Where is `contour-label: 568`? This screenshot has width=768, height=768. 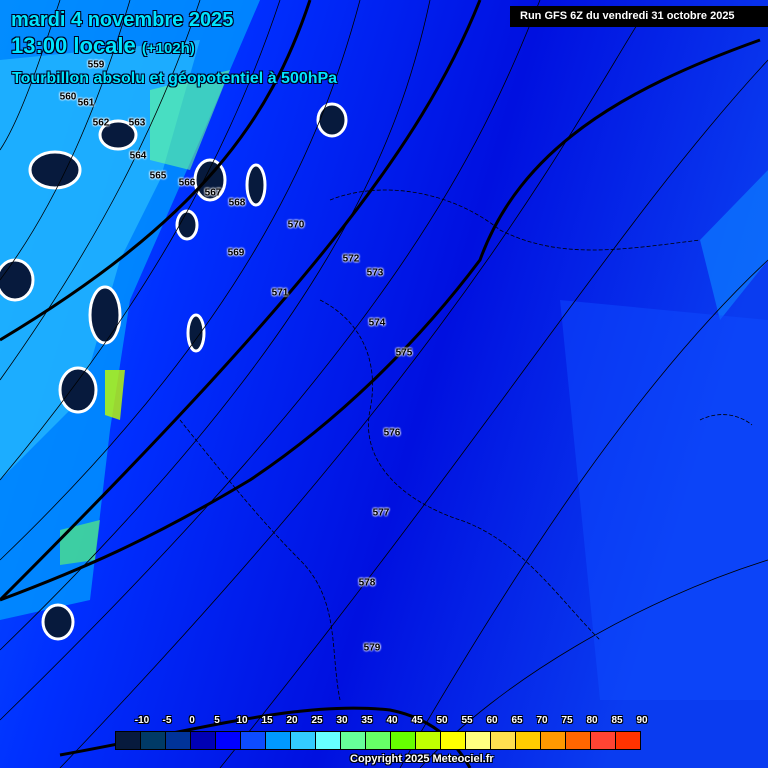
contour-label: 568 is located at coordinates (237, 203).